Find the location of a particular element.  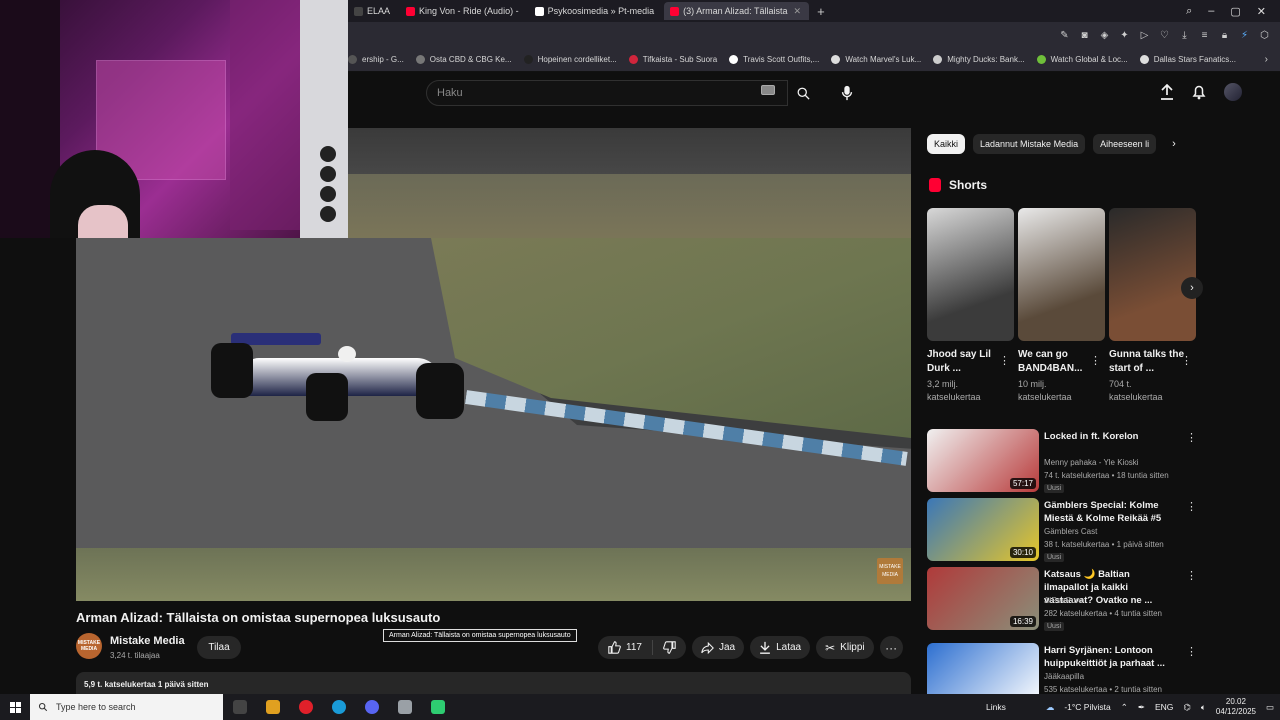

notifications-icon is located at coordinates (1199, 92).